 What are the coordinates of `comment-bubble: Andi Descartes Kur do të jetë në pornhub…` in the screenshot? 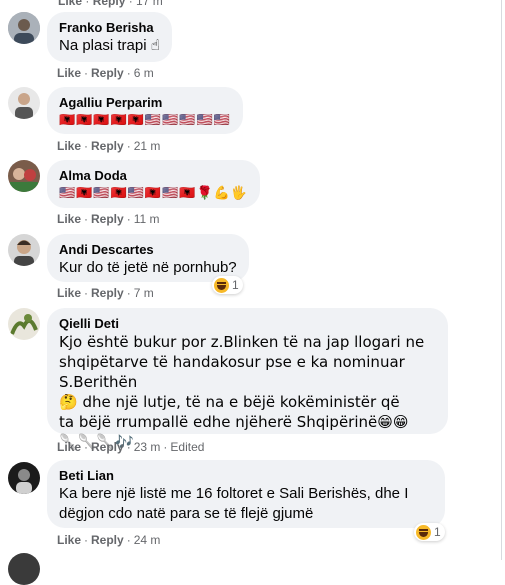 It's located at (148, 258).